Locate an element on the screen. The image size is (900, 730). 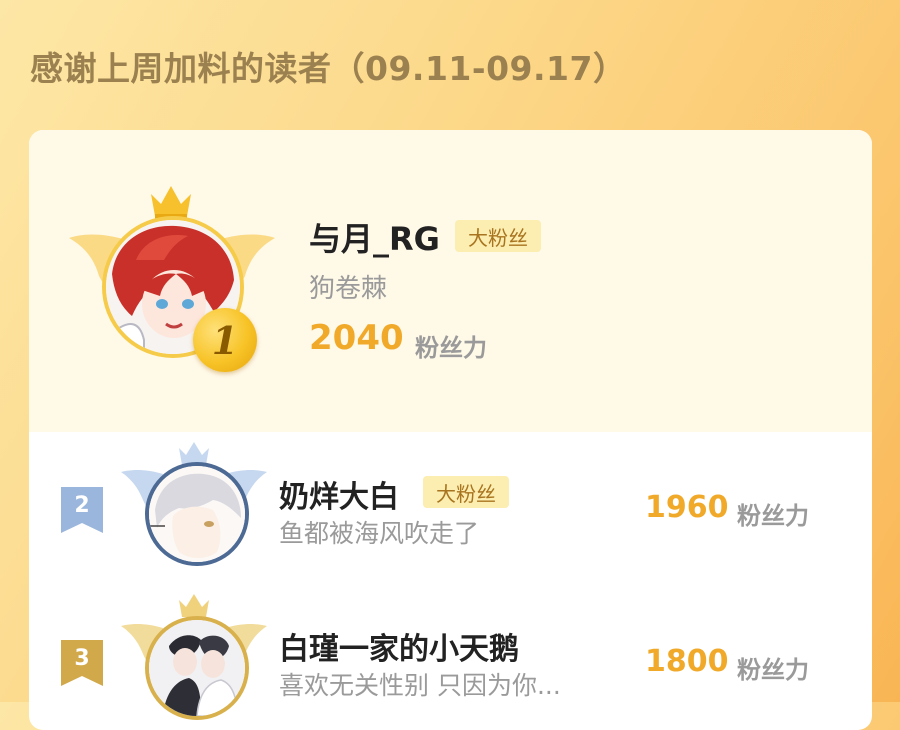
rank-flag-3: 3 is located at coordinates (82, 663).